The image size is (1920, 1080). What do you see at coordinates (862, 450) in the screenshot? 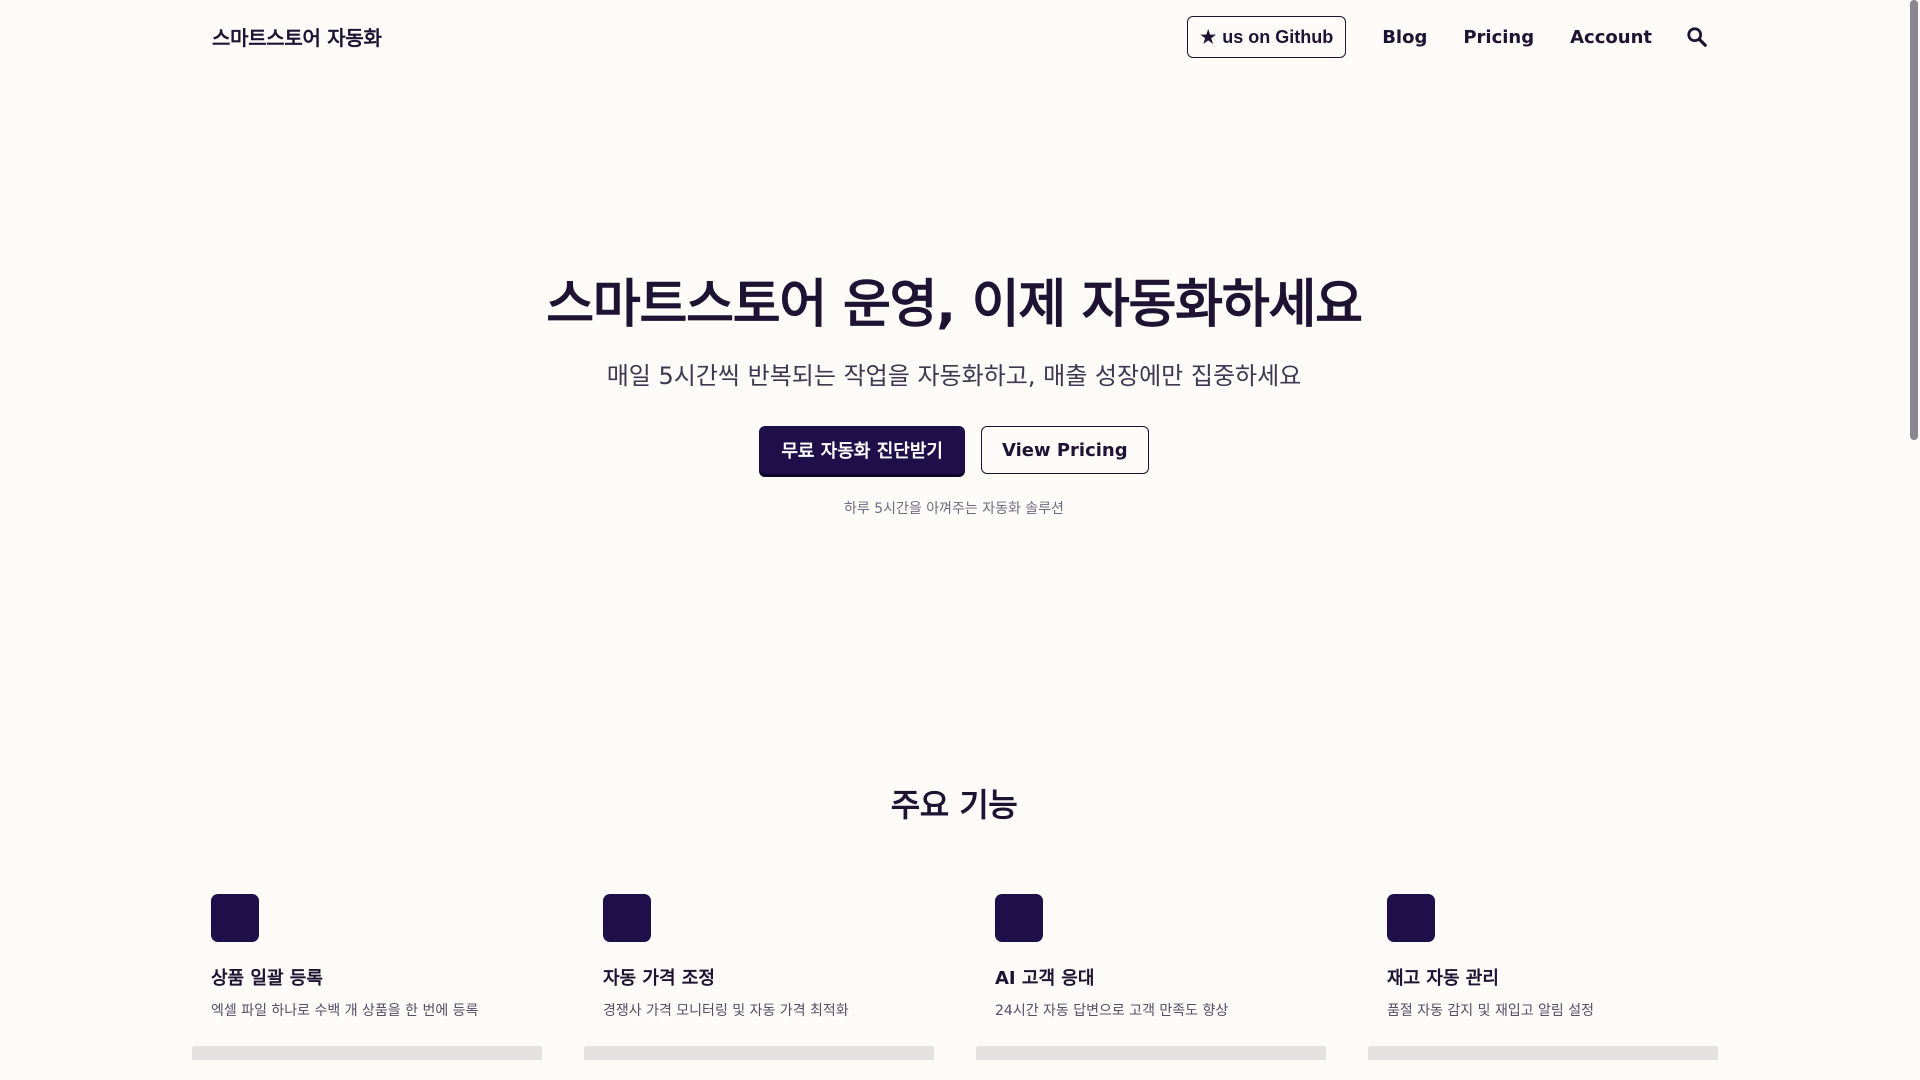
I see `free-diagnosis-button: 무료 자동화 진단받기` at bounding box center [862, 450].